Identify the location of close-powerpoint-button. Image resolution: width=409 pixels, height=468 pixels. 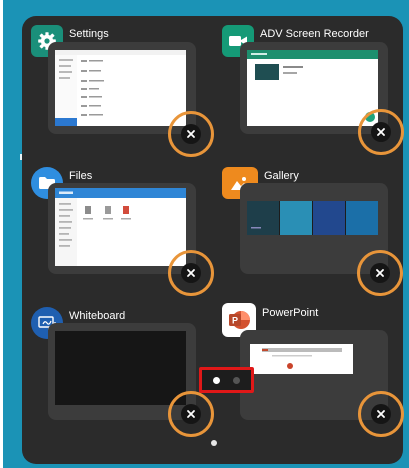
(381, 414).